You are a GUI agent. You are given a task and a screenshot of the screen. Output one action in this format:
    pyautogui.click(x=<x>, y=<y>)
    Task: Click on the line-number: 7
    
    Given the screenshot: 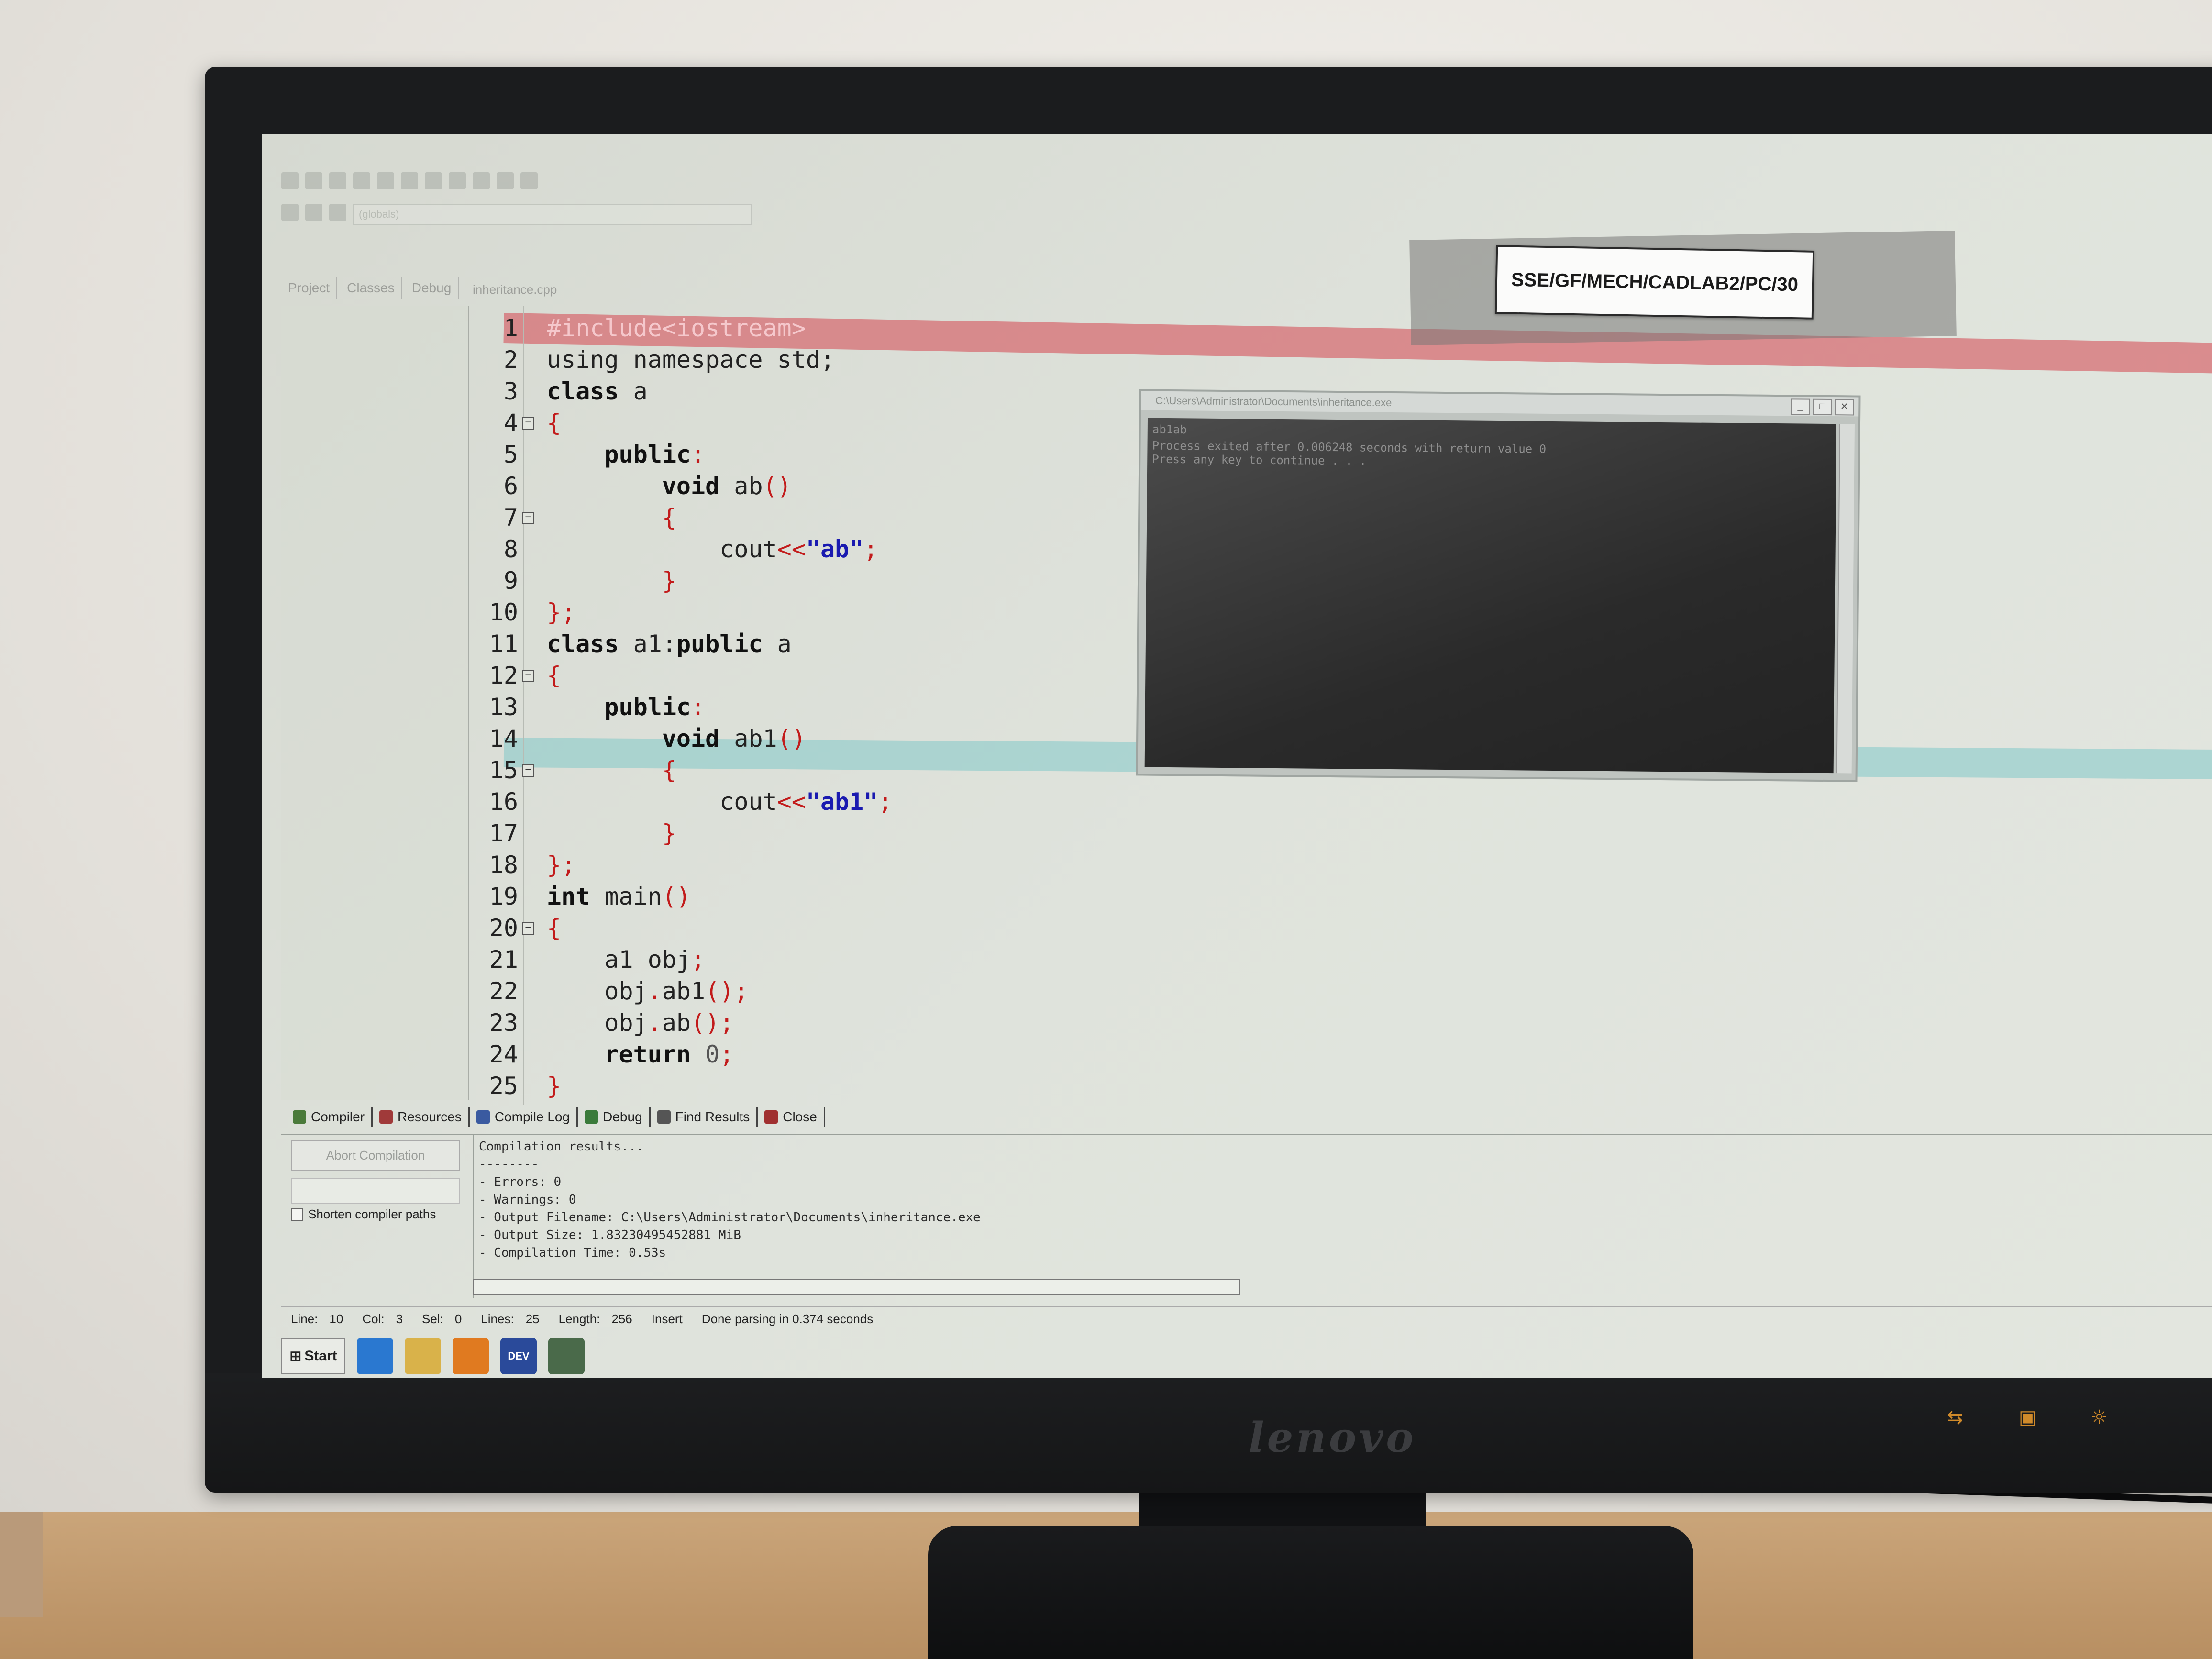 What is the action you would take?
    pyautogui.click(x=510, y=517)
    